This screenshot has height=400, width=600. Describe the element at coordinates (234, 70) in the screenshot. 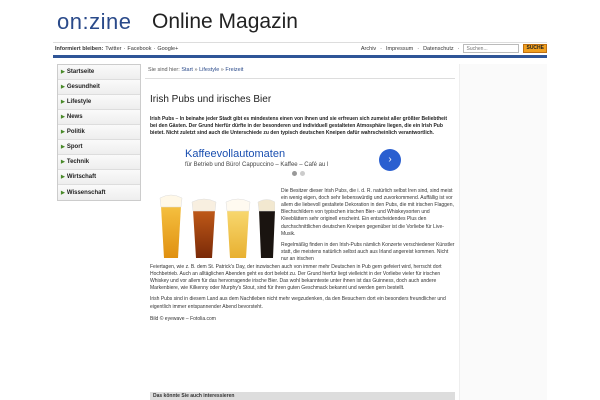

I see `breadcrumb-freizeit: Freizeit` at that location.